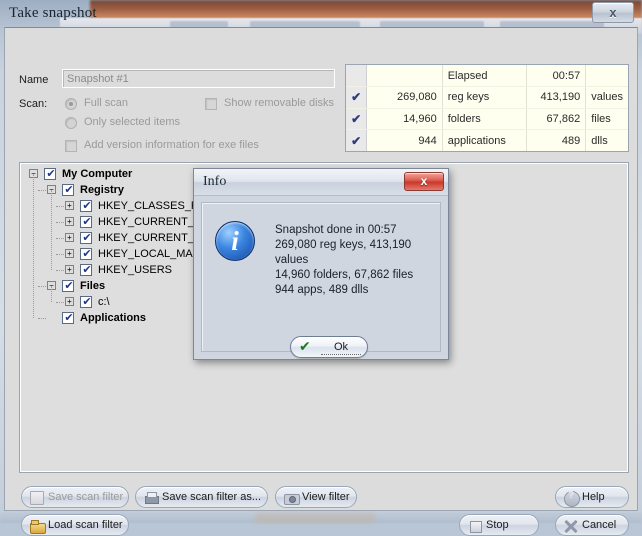 The image size is (642, 536). What do you see at coordinates (38, 526) in the screenshot?
I see `folder-open-icon` at bounding box center [38, 526].